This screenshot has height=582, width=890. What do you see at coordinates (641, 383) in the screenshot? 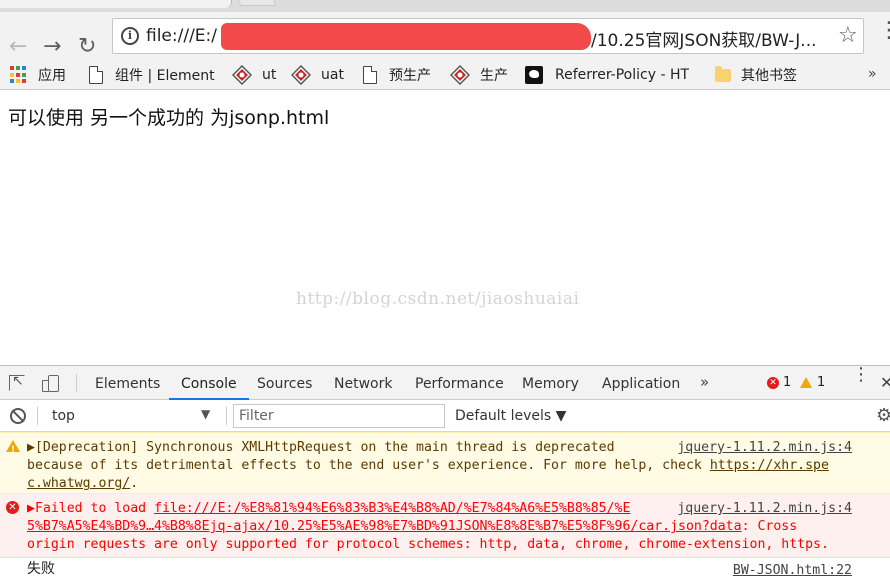
I see `tab-application: Application` at bounding box center [641, 383].